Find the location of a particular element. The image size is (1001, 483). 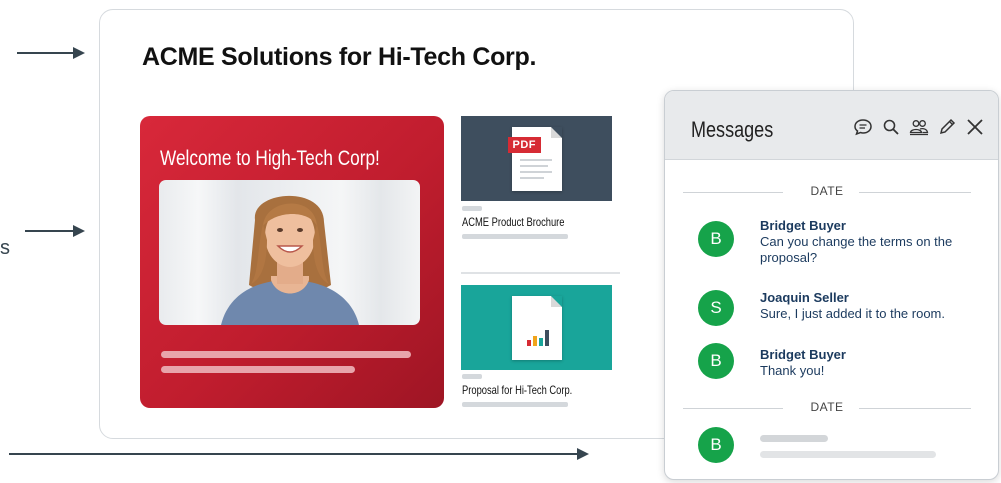

brochure-document-name: ACME Product Brochure is located at coordinates (513, 222).